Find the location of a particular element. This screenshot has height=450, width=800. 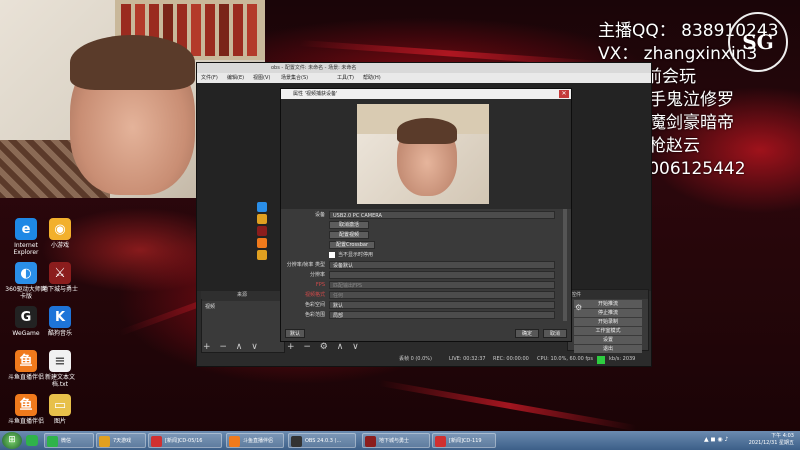

desktop-icon: ◉ 小游戏 is located at coordinates (60, 233).